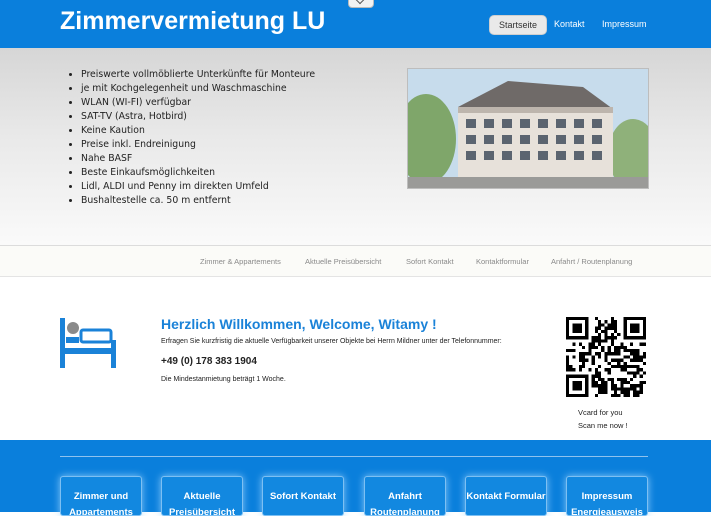  I want to click on footer-button-kontakt-formular: Kontakt Formular, so click(506, 496).